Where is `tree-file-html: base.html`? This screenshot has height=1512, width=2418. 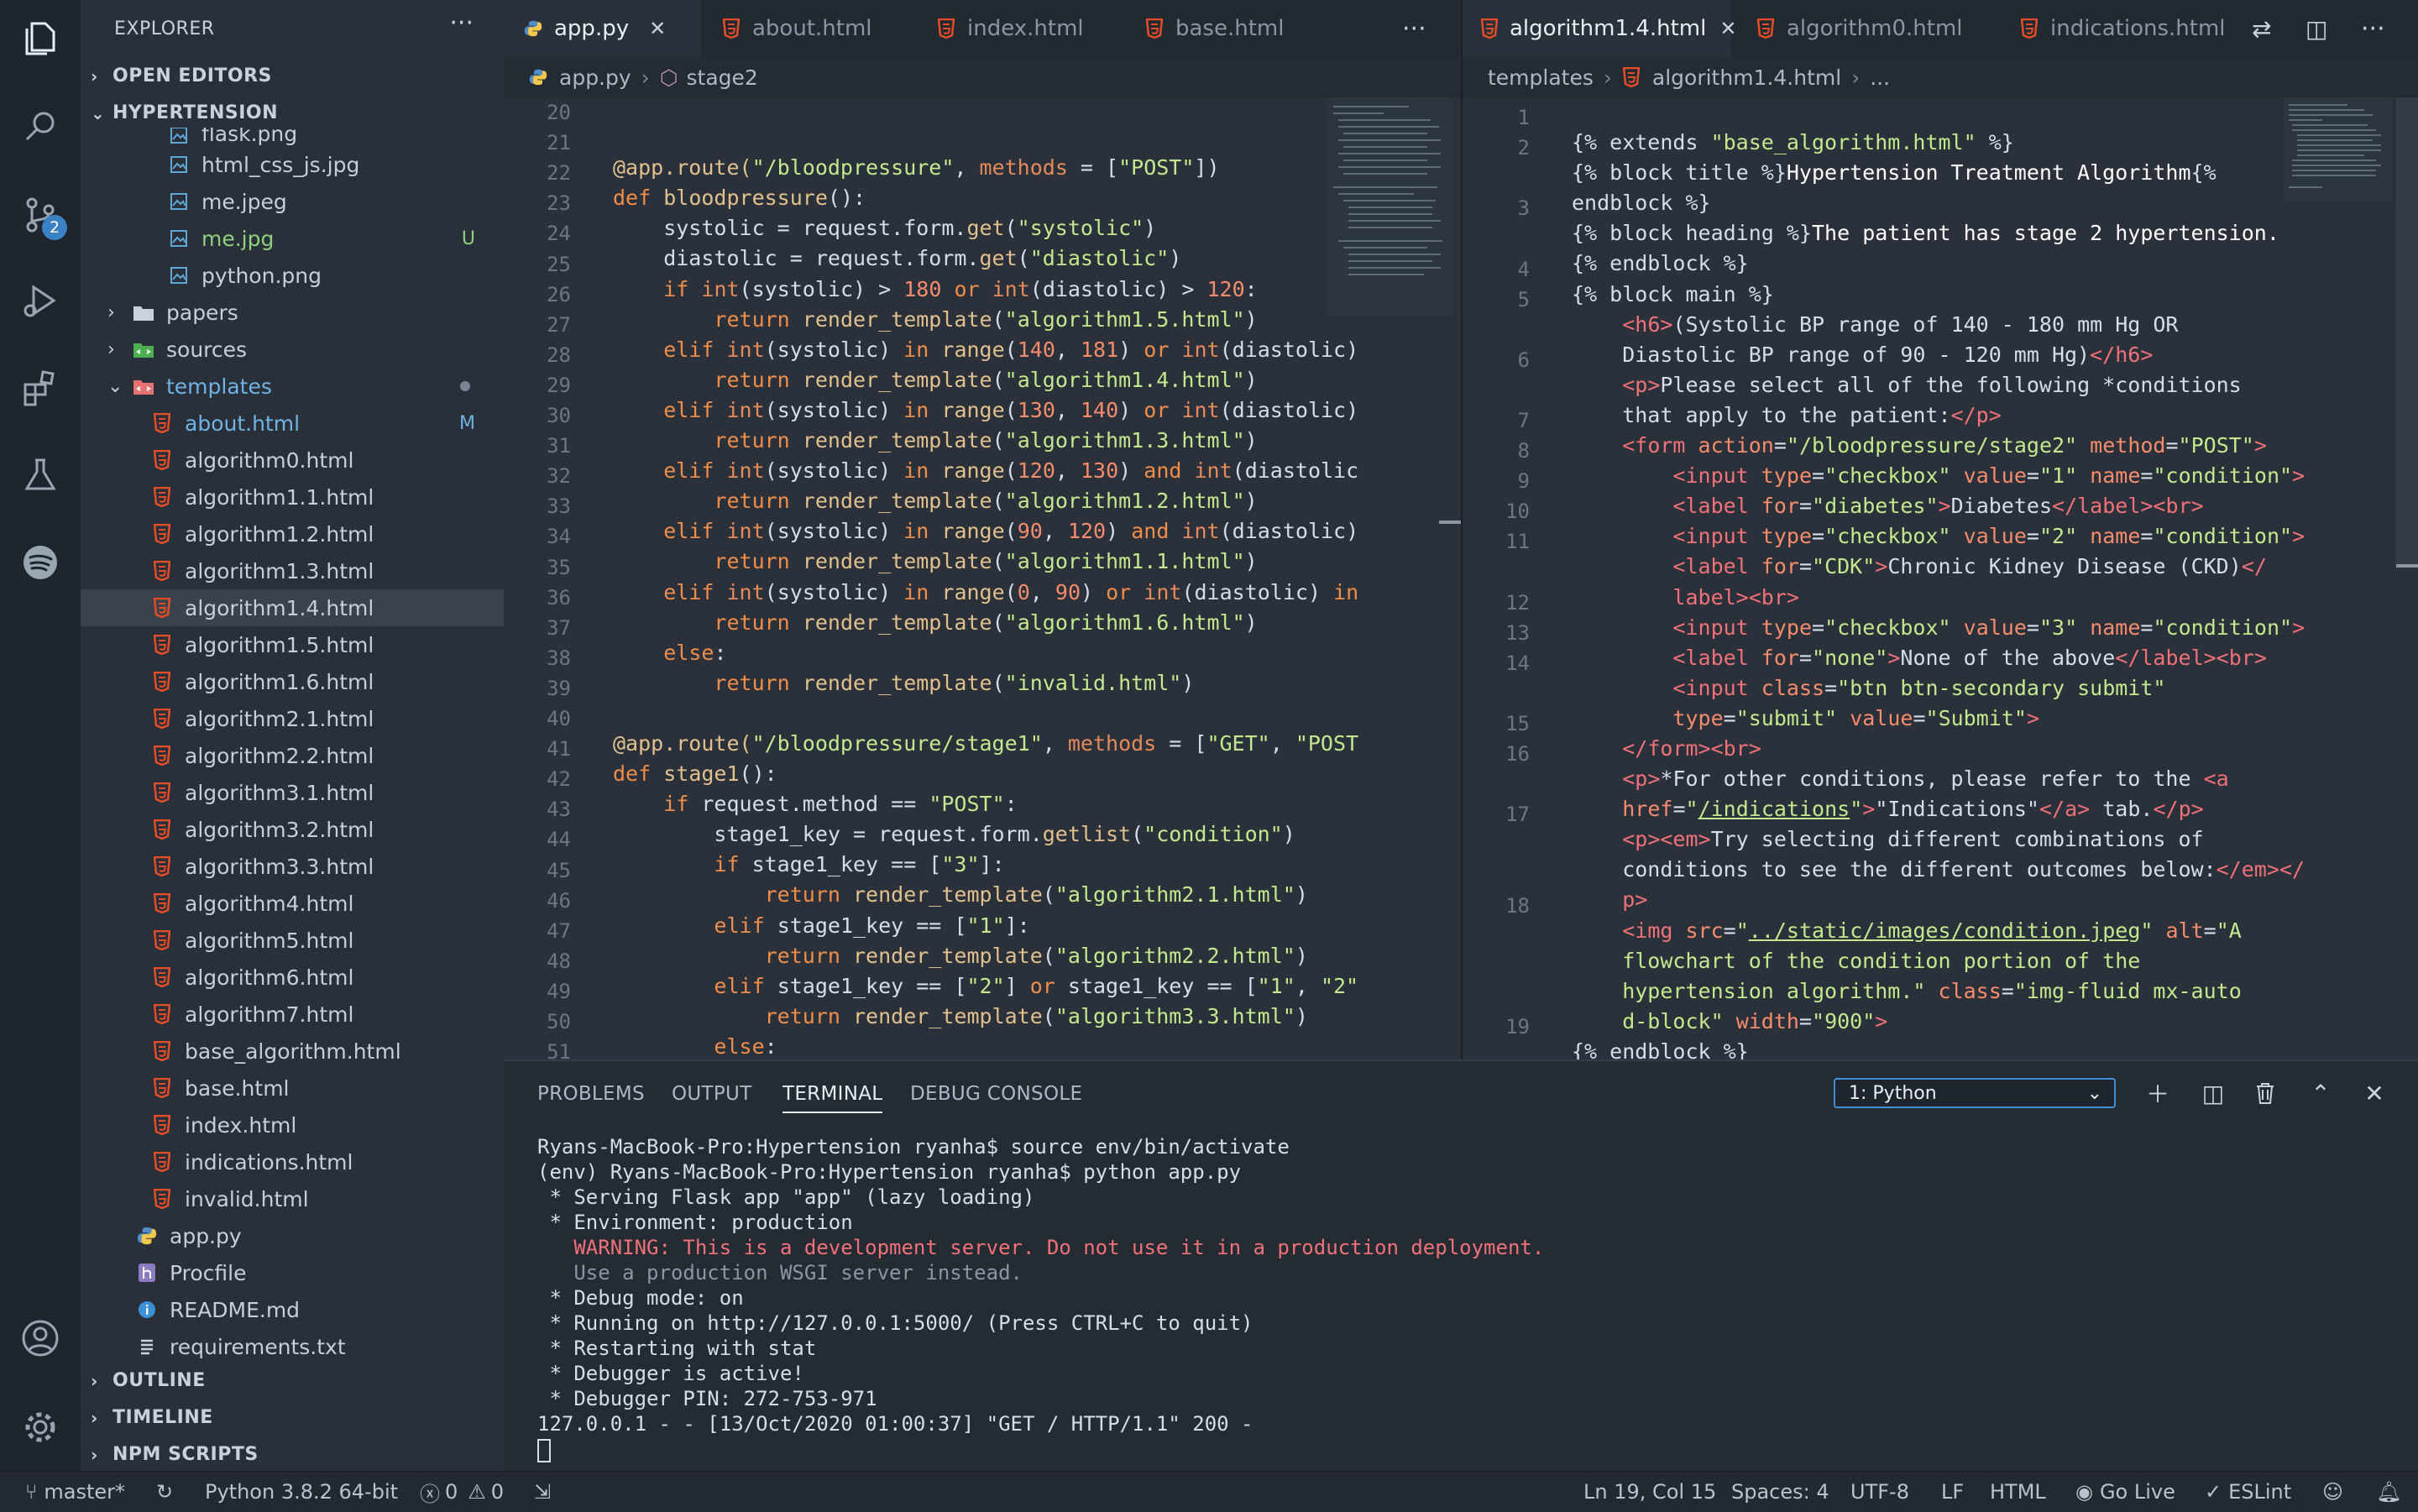 tree-file-html: base.html is located at coordinates (292, 1088).